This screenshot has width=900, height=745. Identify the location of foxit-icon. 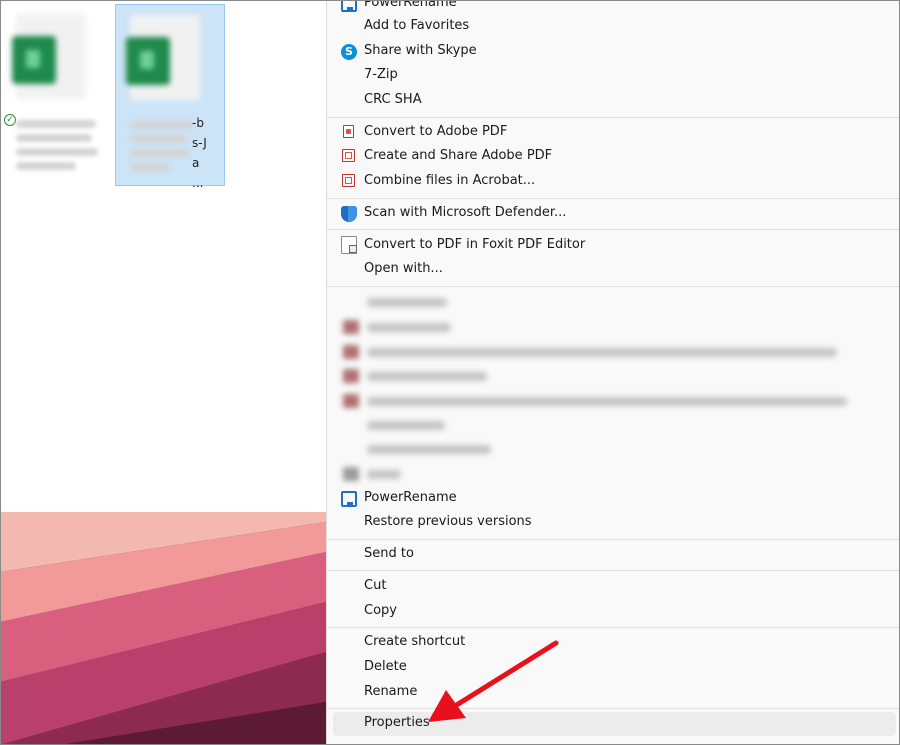
(349, 245).